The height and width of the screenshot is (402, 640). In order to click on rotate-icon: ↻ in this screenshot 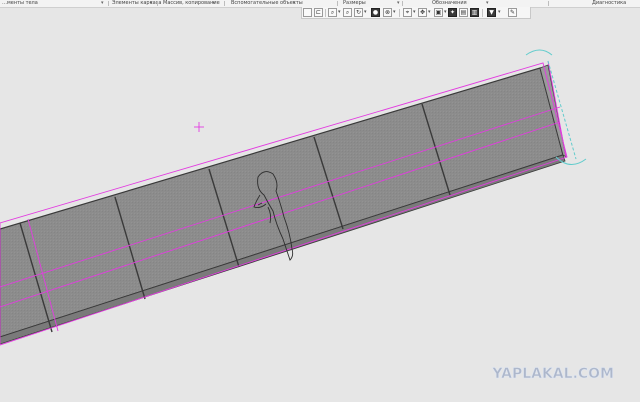, I will do `click(358, 12)`.